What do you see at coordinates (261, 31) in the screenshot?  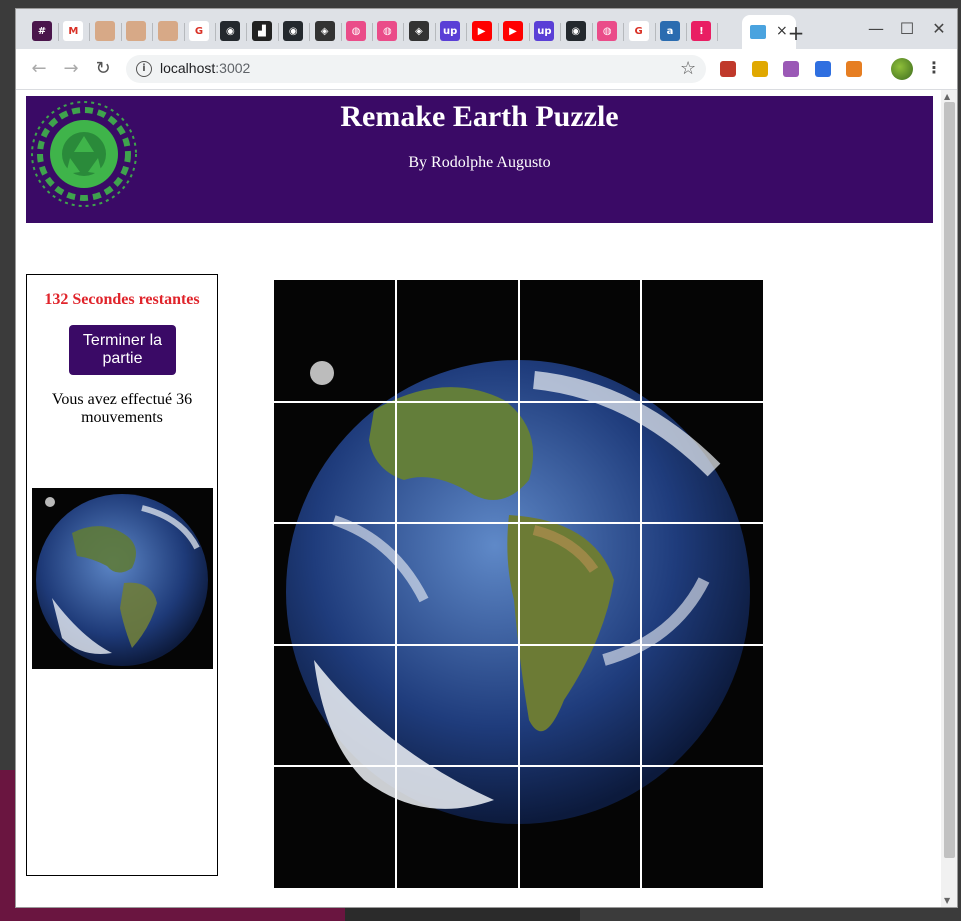 I see `bitbucket-icon: ▟` at bounding box center [261, 31].